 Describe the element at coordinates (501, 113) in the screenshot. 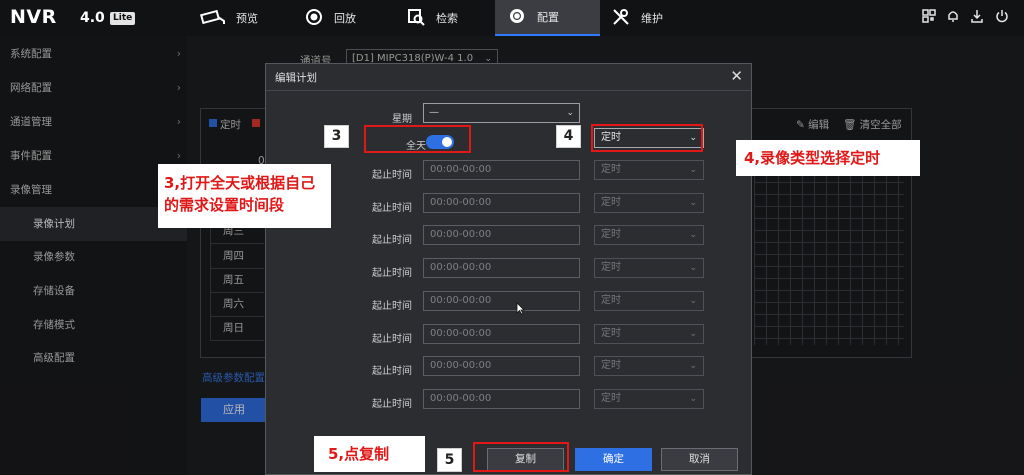

I see `week-select: — ⌄` at that location.